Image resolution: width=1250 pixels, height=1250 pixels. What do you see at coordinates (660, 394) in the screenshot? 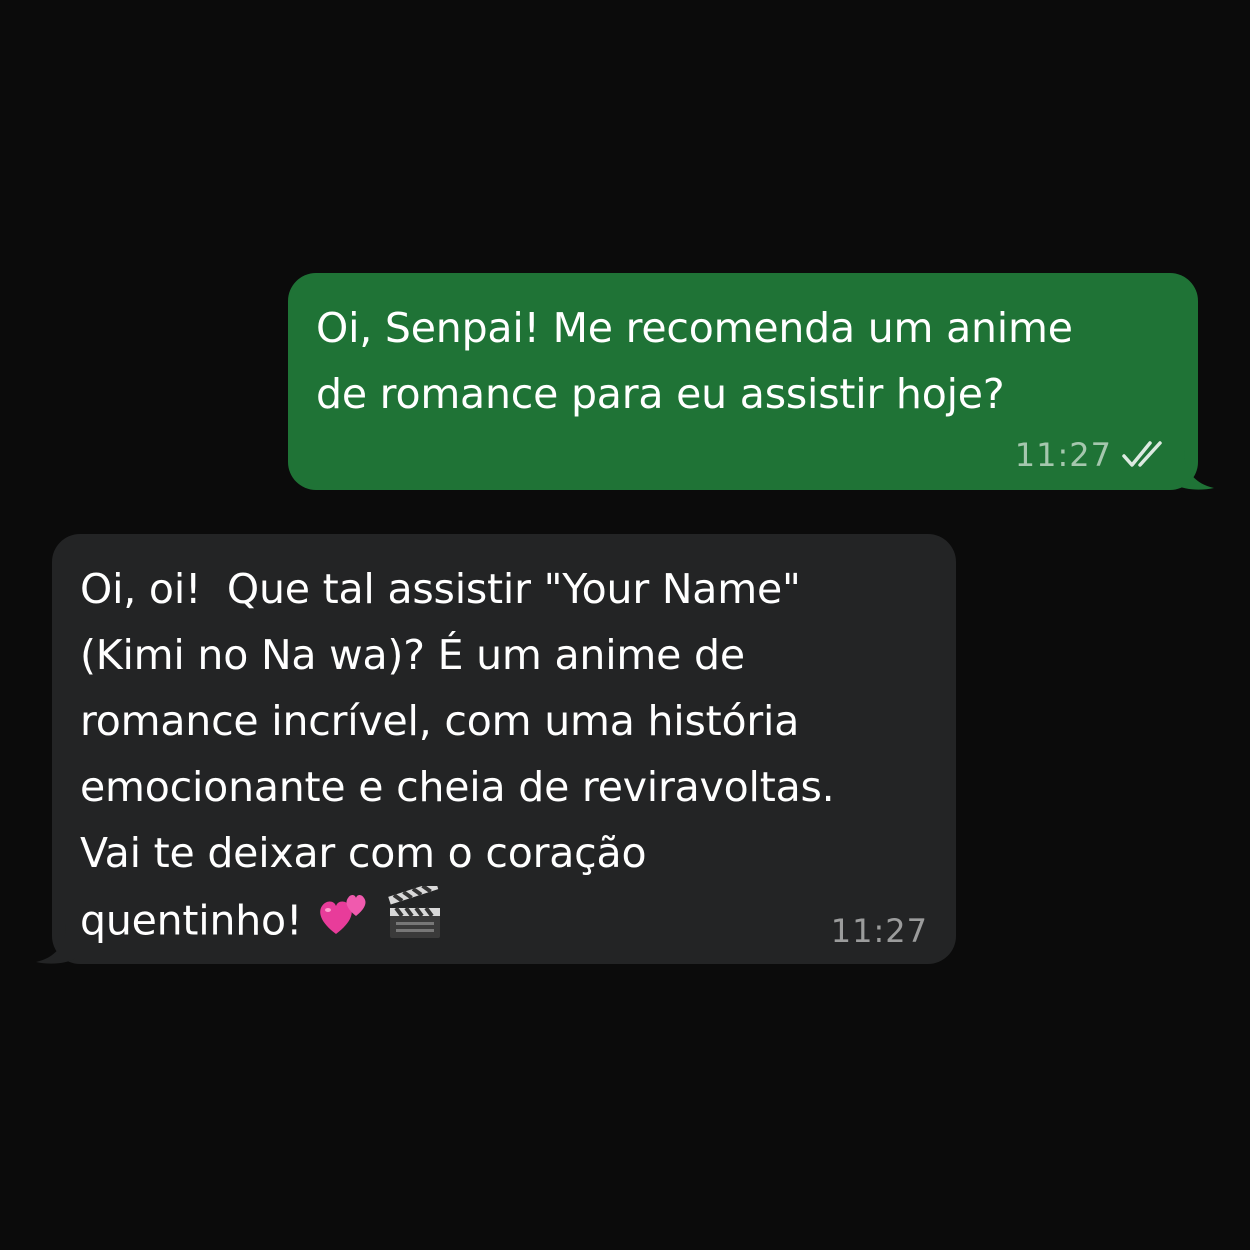
I see `message-line: de romance para eu assistir hoje?` at bounding box center [660, 394].